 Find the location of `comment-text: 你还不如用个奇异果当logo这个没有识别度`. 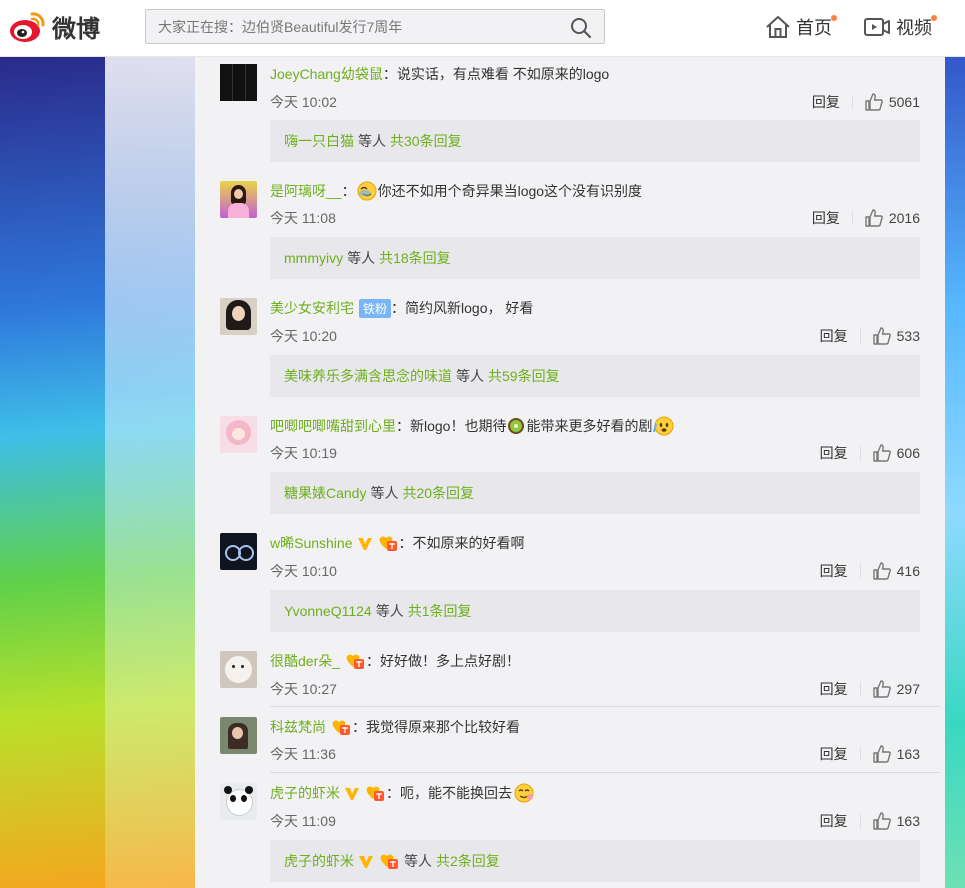

comment-text: 你还不如用个奇异果当logo这个没有识别度 is located at coordinates (510, 191).